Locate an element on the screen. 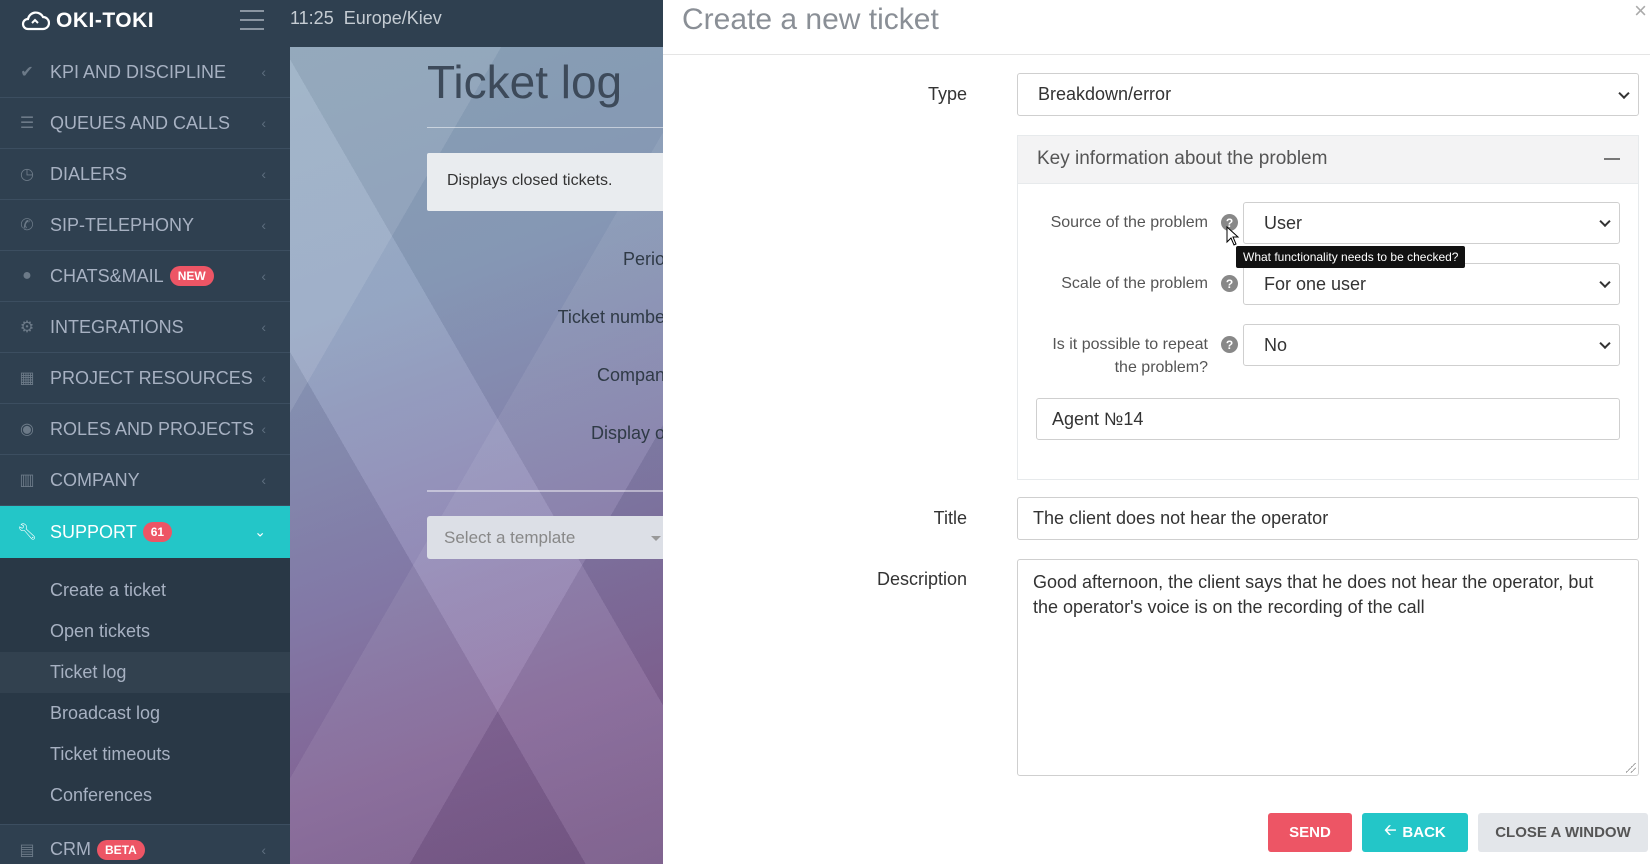 The width and height of the screenshot is (1650, 864). beta-badge: BETA is located at coordinates (121, 849).